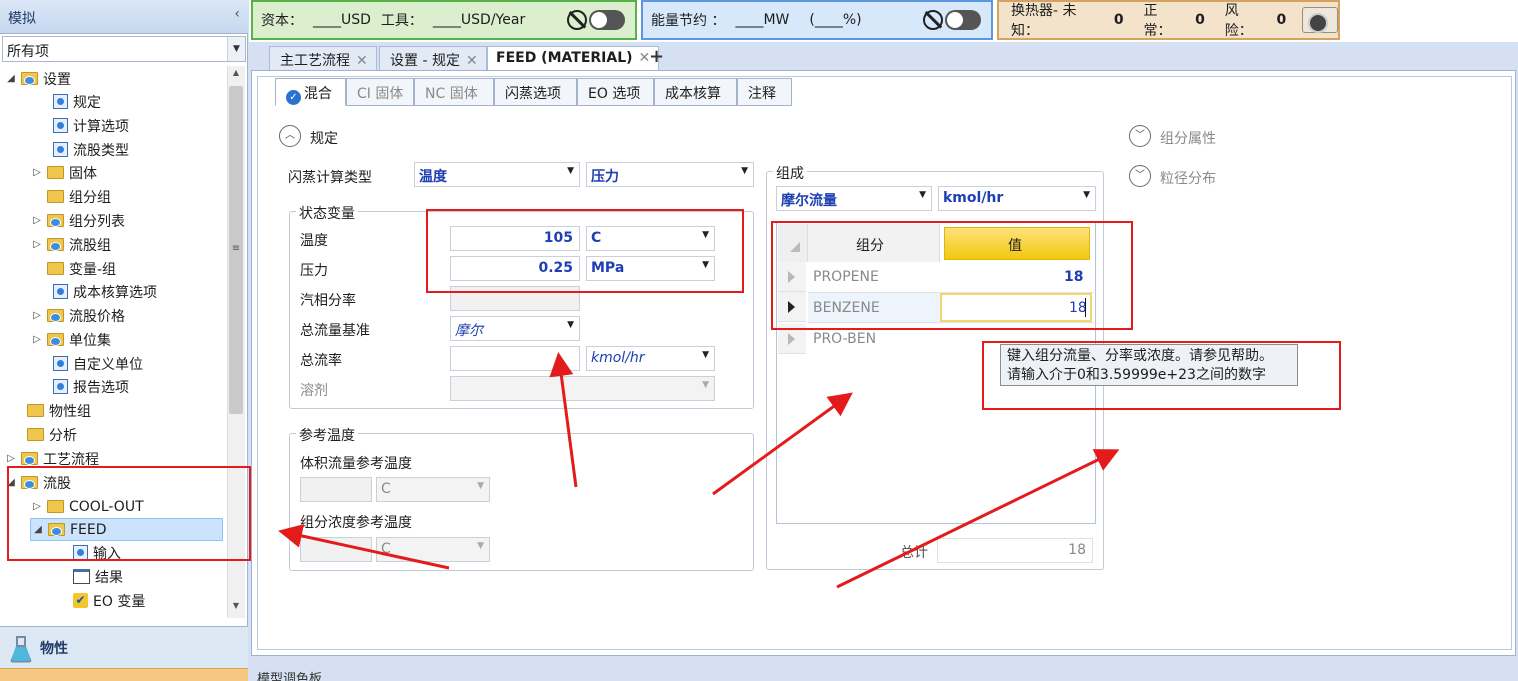 The width and height of the screenshot is (1518, 681). I want to click on nav-filter-value: 所有项, so click(28, 52).